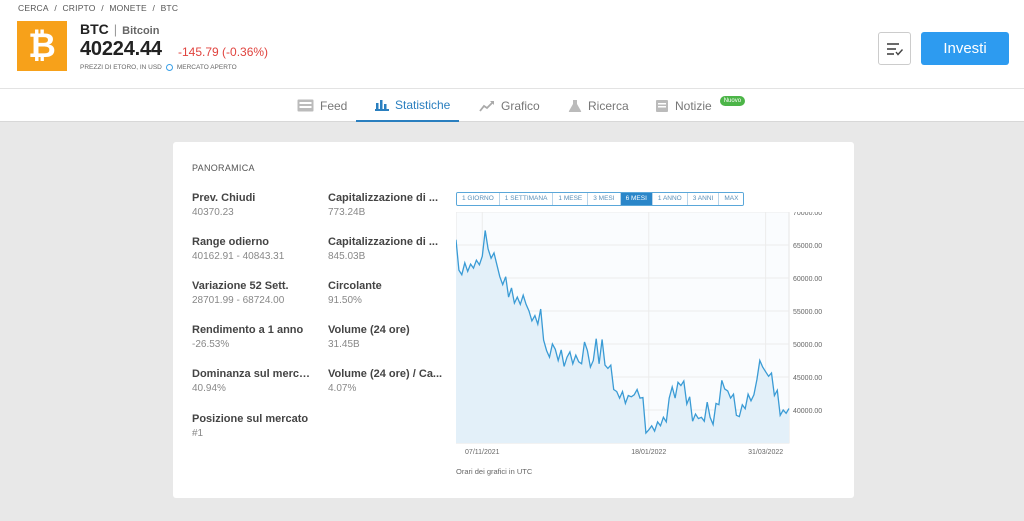 This screenshot has height=521, width=1024. What do you see at coordinates (169, 67) in the screenshot?
I see `clock-icon` at bounding box center [169, 67].